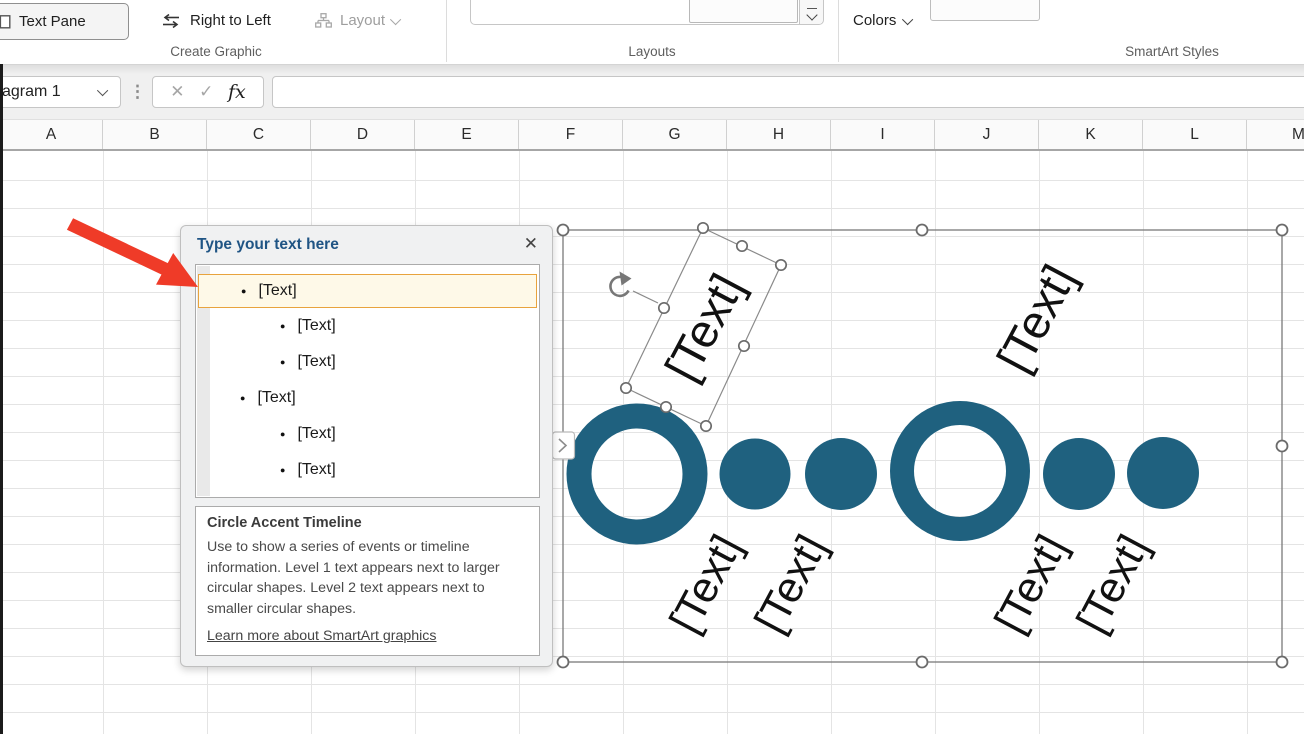 Image resolution: width=1304 pixels, height=734 pixels. I want to click on text-pane-button: Text Pane, so click(64, 21).